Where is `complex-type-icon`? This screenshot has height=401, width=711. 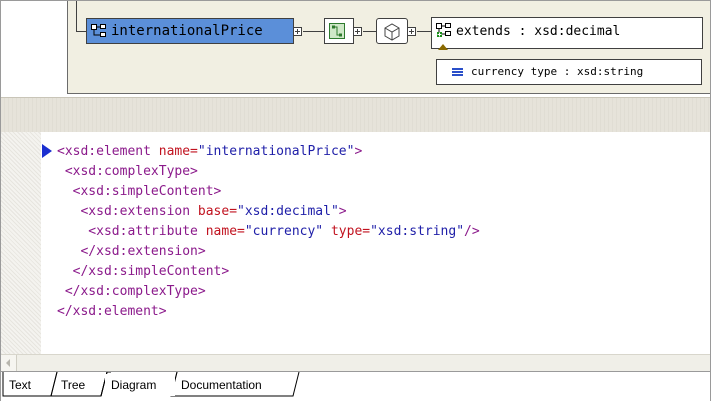 complex-type-icon is located at coordinates (392, 32).